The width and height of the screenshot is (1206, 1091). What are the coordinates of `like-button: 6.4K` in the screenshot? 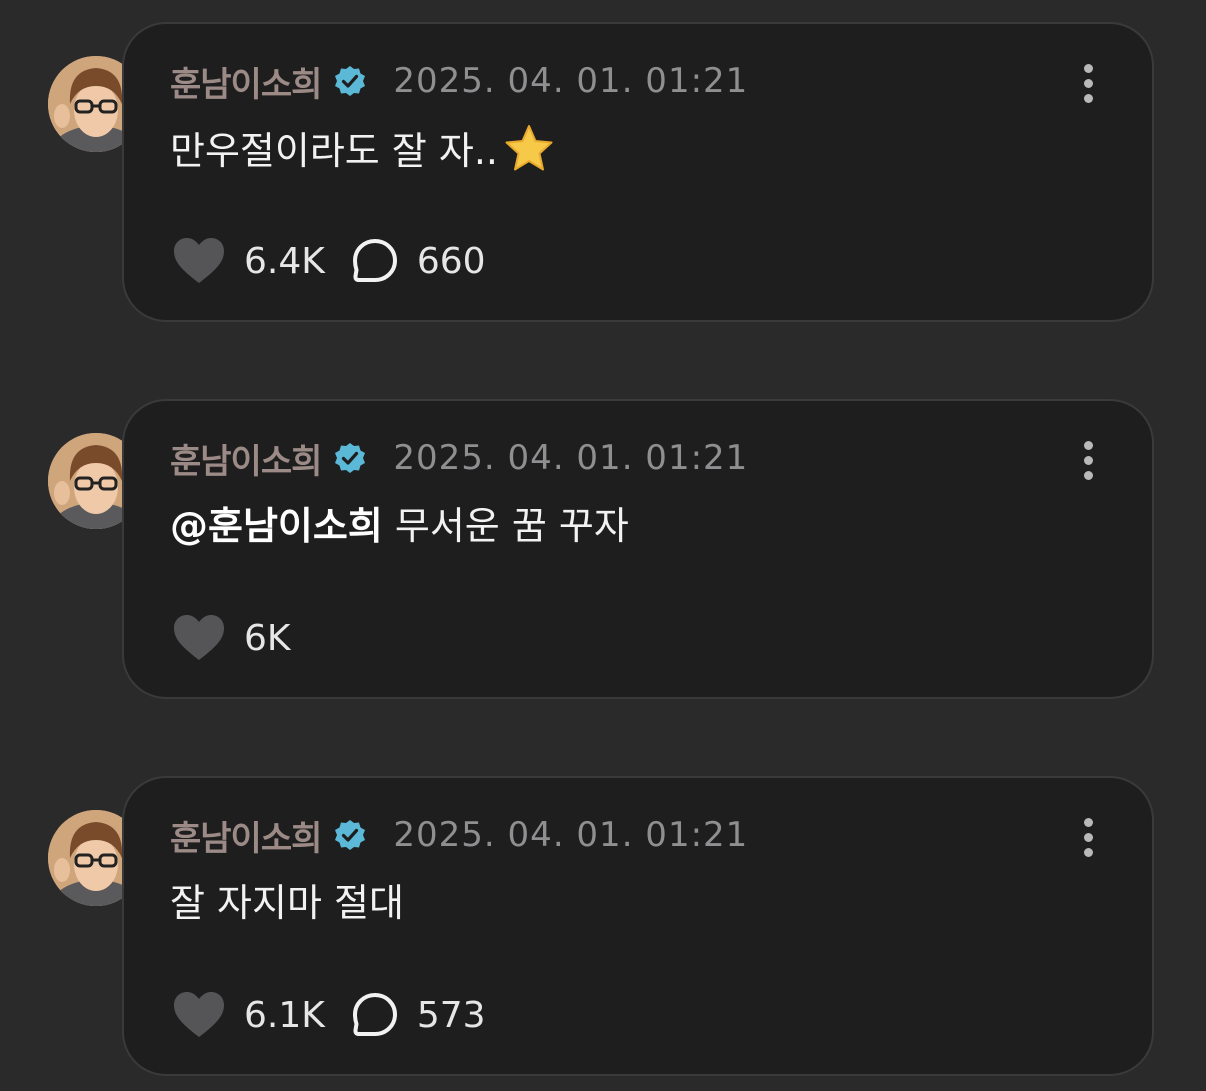 It's located at (248, 261).